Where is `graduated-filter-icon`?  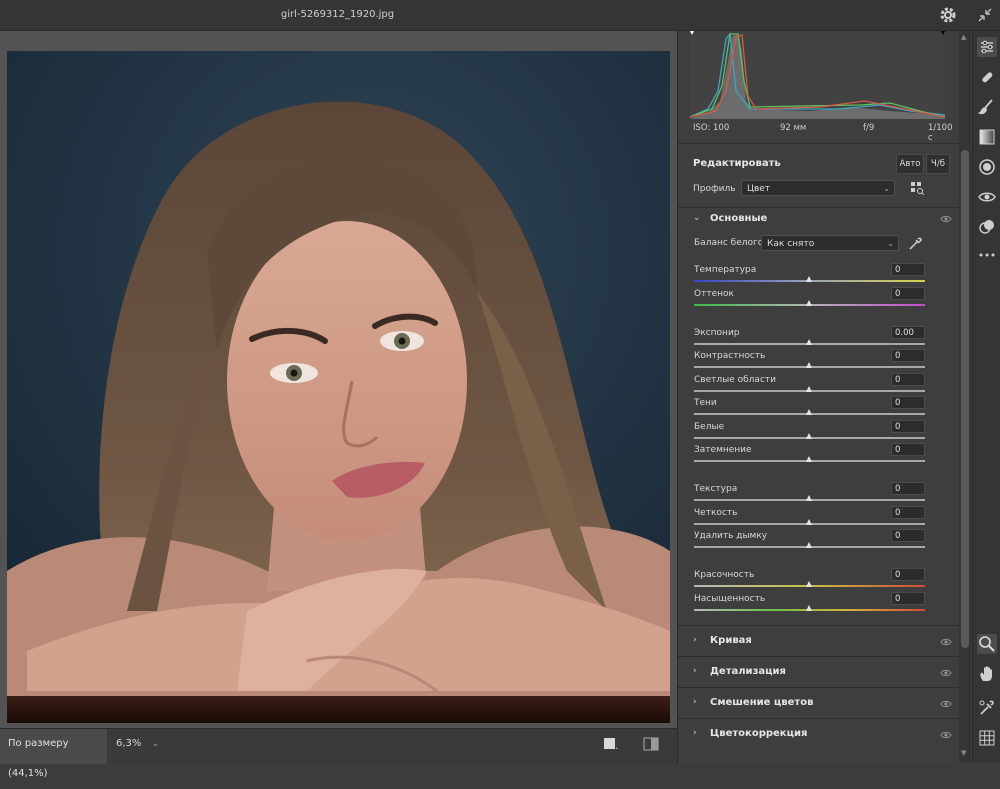
graduated-filter-icon is located at coordinates (987, 137).